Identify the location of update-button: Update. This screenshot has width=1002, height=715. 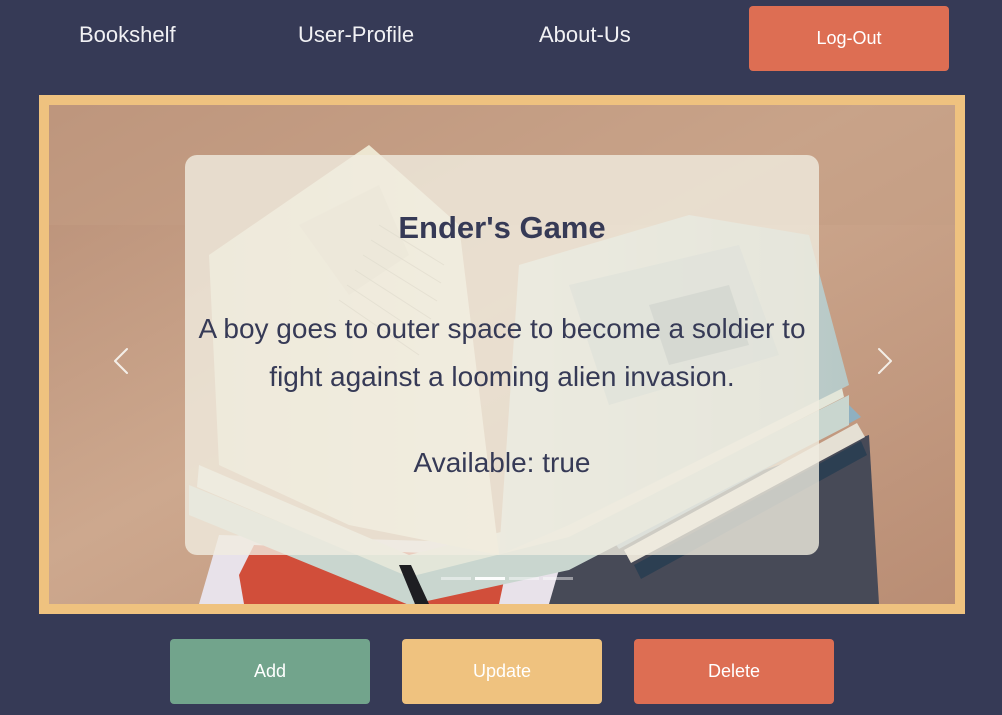
(502, 671).